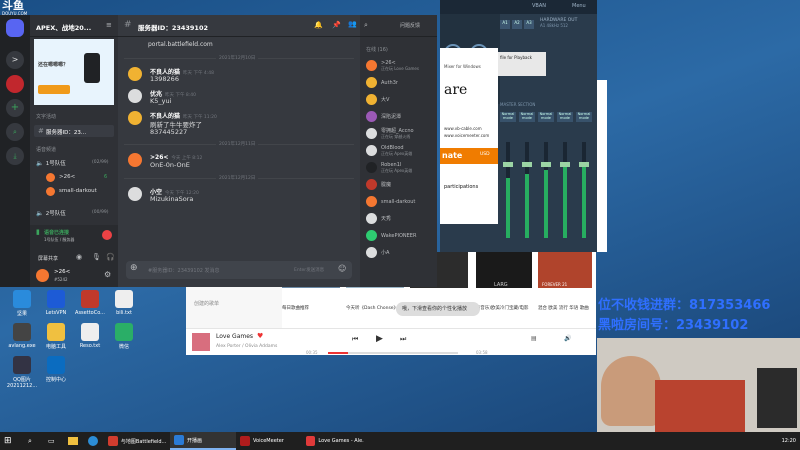 This screenshot has height=450, width=800. I want to click on taskbar-app: VoiceMeeter, so click(269, 441).